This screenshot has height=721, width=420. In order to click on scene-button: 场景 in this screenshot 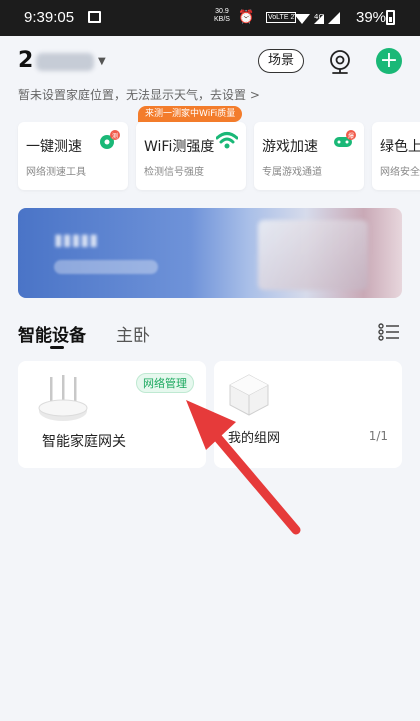, I will do `click(281, 61)`.